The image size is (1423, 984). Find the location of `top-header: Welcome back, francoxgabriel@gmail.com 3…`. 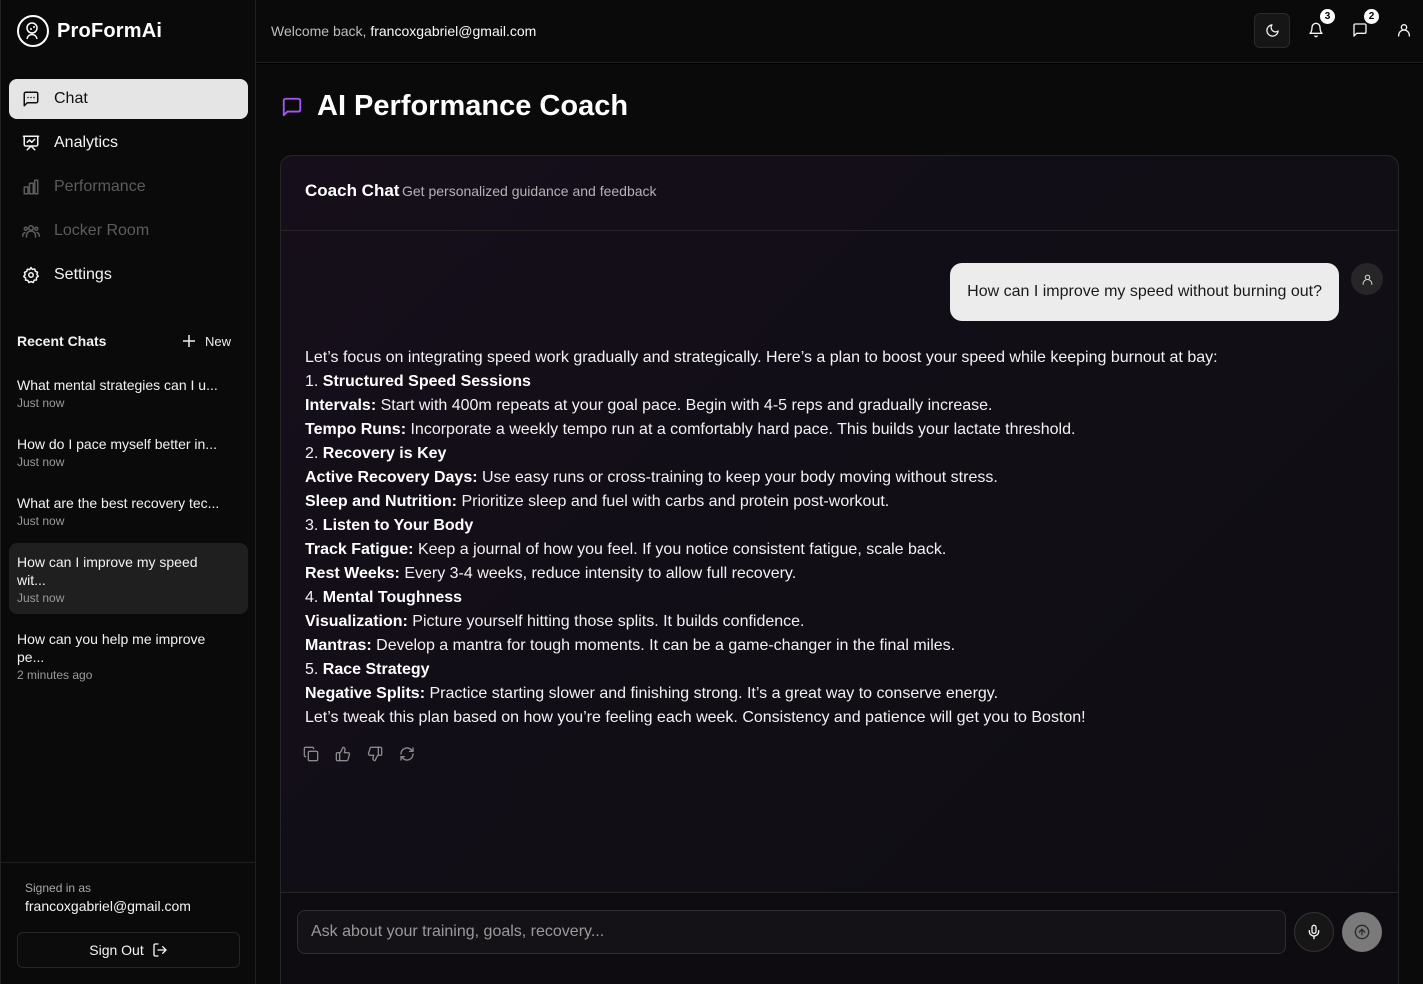

top-header: Welcome back, francoxgabriel@gmail.com 3… is located at coordinates (839, 31).